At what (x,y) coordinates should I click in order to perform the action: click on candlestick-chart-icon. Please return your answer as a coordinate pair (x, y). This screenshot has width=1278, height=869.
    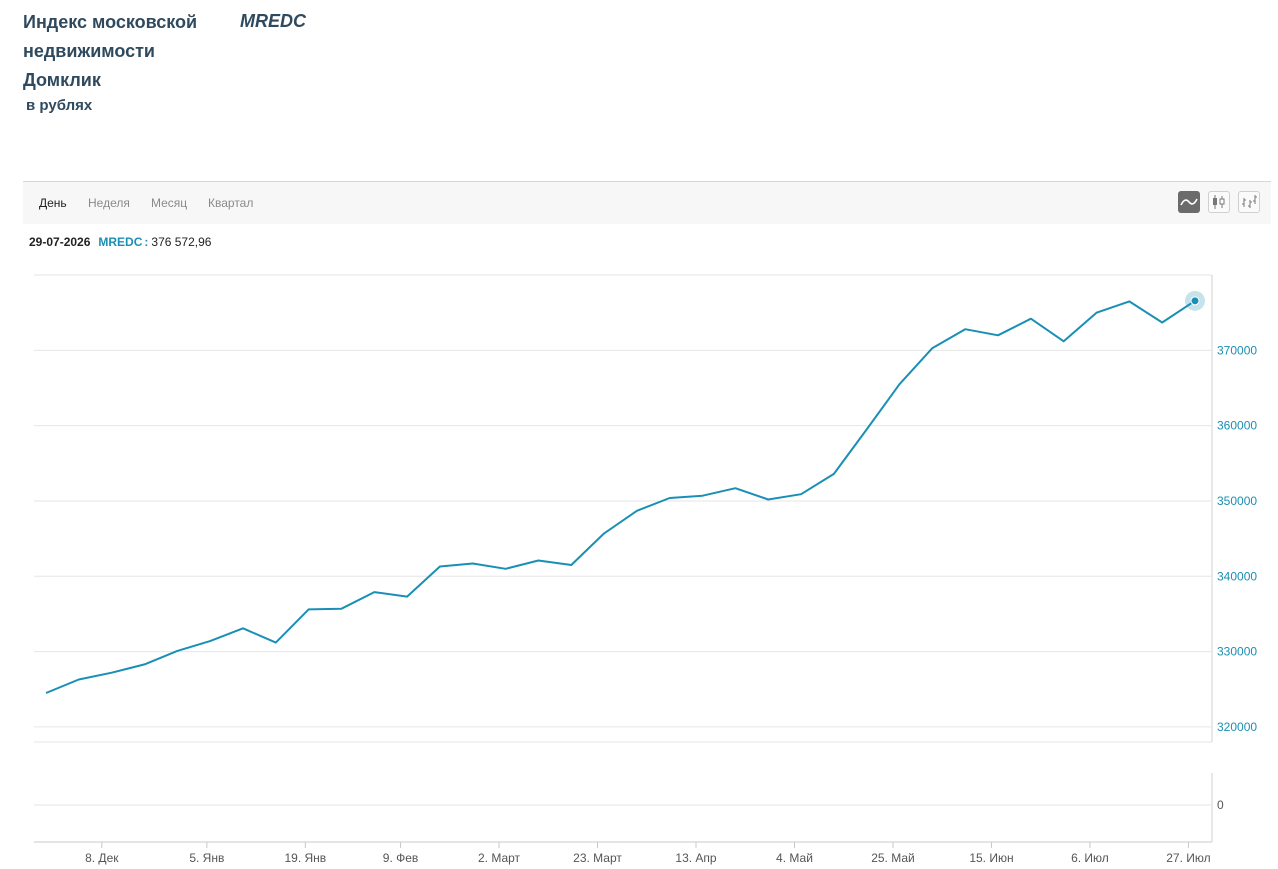
    Looking at the image, I should click on (1219, 202).